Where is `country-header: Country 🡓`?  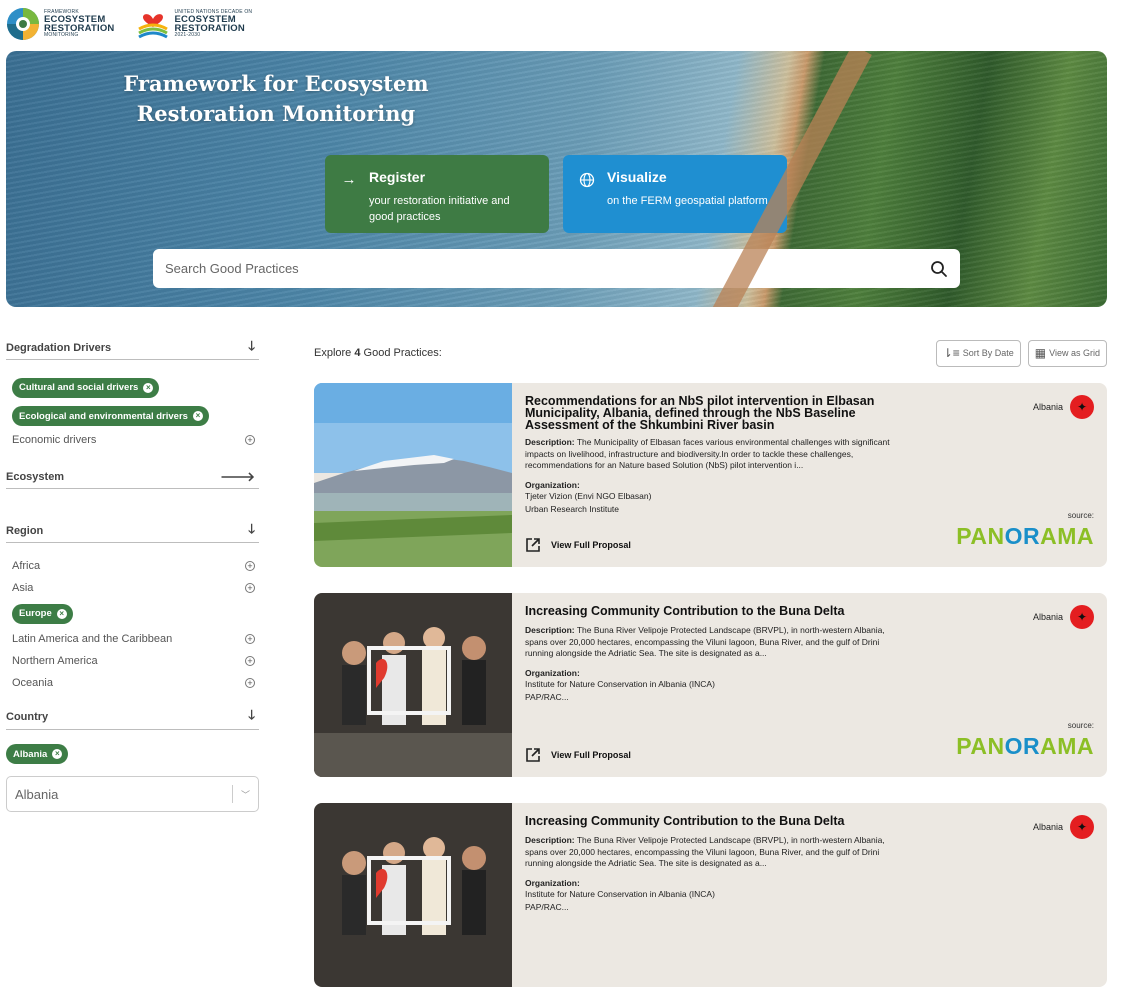 country-header: Country 🡓 is located at coordinates (132, 718).